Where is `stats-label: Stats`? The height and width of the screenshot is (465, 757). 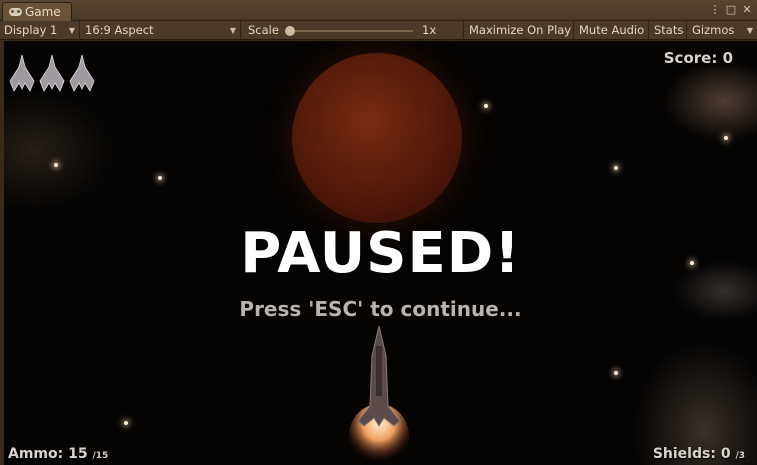
stats-label: Stats is located at coordinates (669, 30).